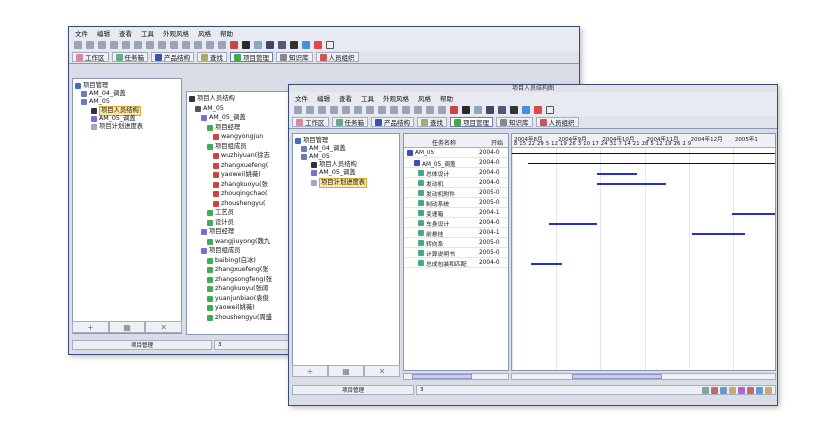  What do you see at coordinates (78, 44) in the screenshot?
I see `cut-icon` at bounding box center [78, 44].